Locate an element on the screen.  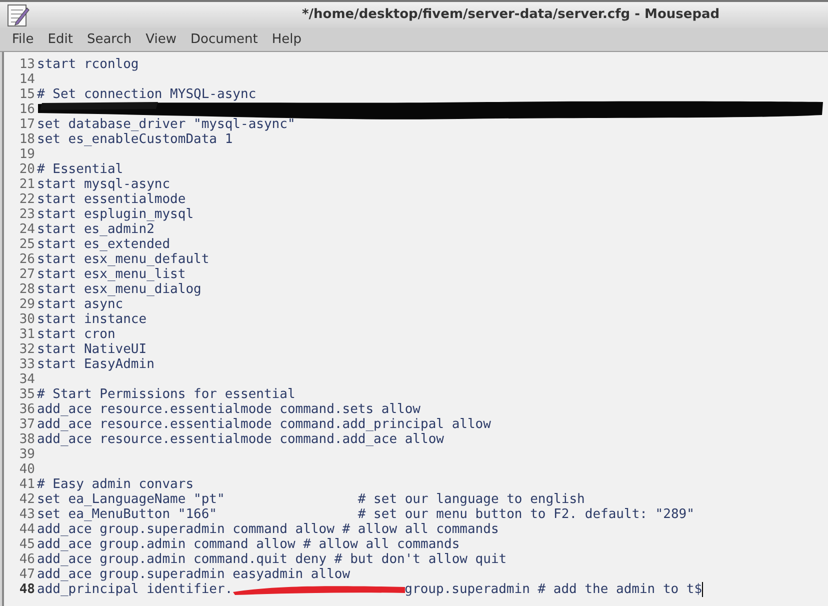
code-line: add_ace group.admin command allow # allow all commands is located at coordinates (248, 544).